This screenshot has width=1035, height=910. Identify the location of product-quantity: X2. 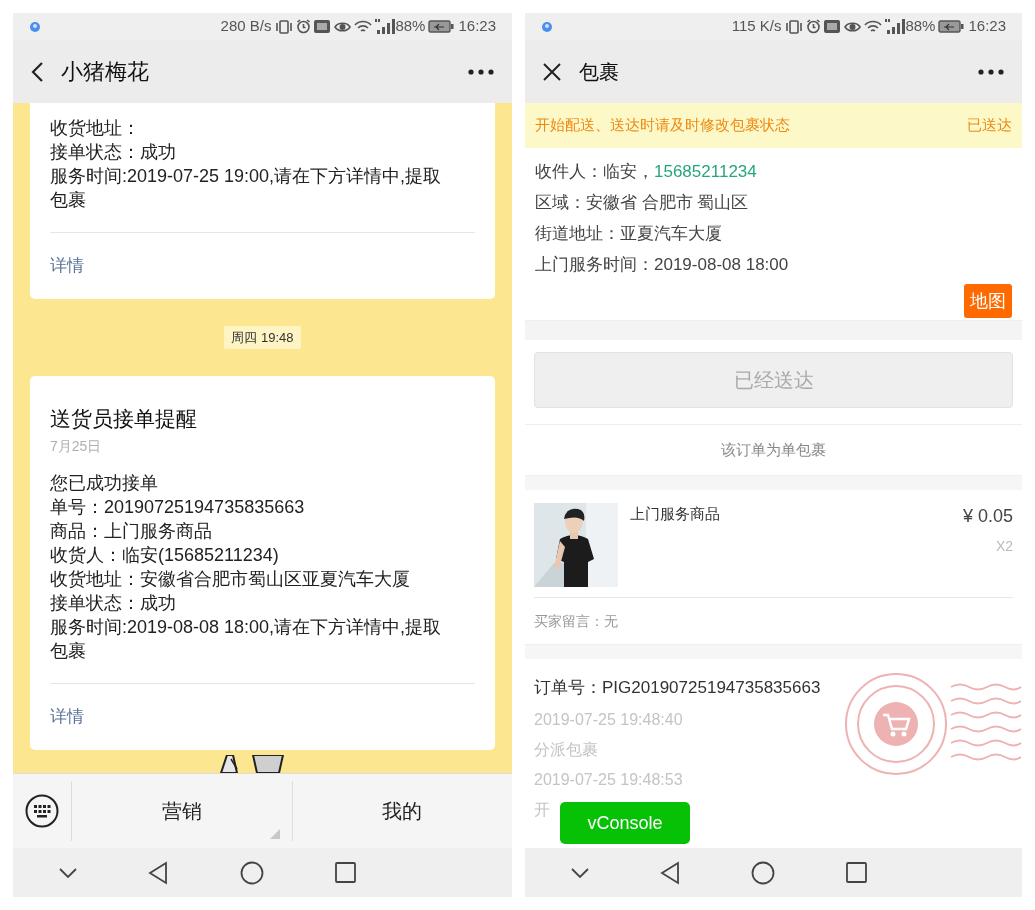
(1004, 546).